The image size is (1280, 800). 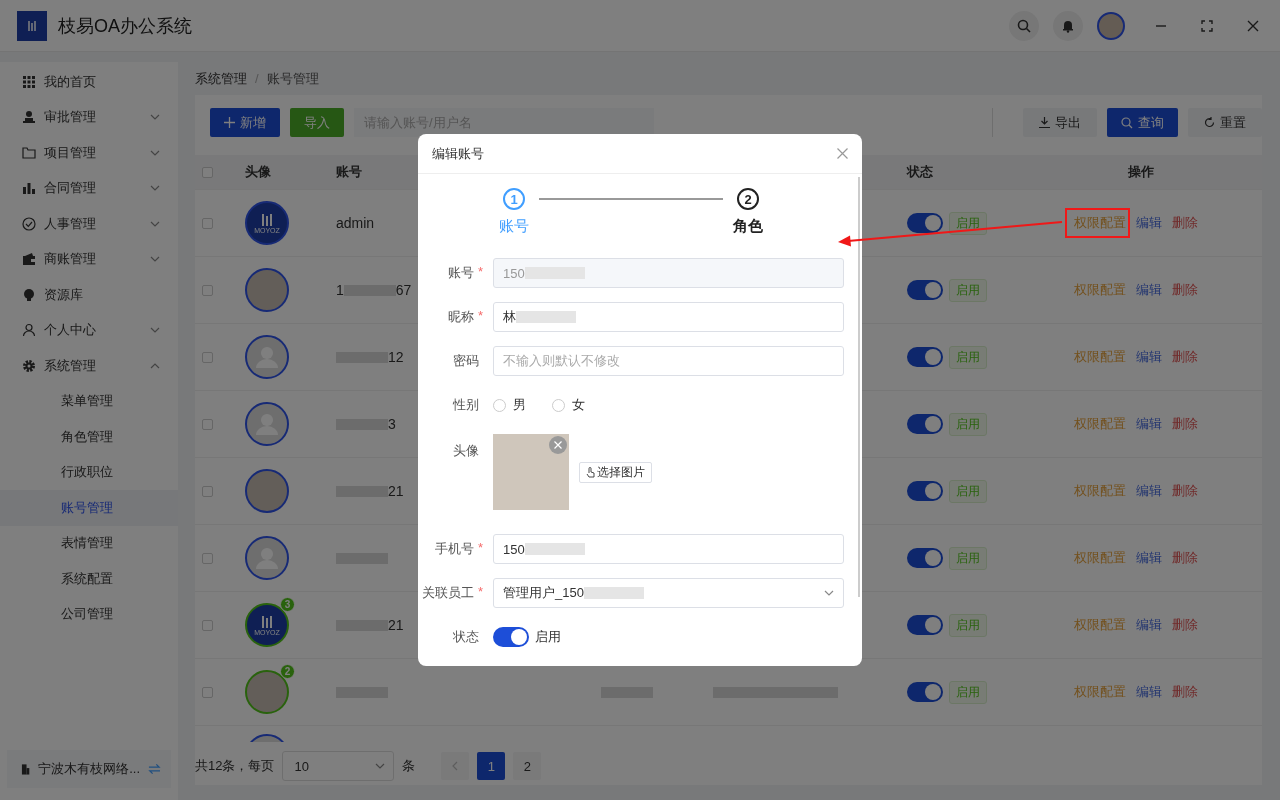 What do you see at coordinates (1060, 122) in the screenshot?
I see `export-button: 导出` at bounding box center [1060, 122].